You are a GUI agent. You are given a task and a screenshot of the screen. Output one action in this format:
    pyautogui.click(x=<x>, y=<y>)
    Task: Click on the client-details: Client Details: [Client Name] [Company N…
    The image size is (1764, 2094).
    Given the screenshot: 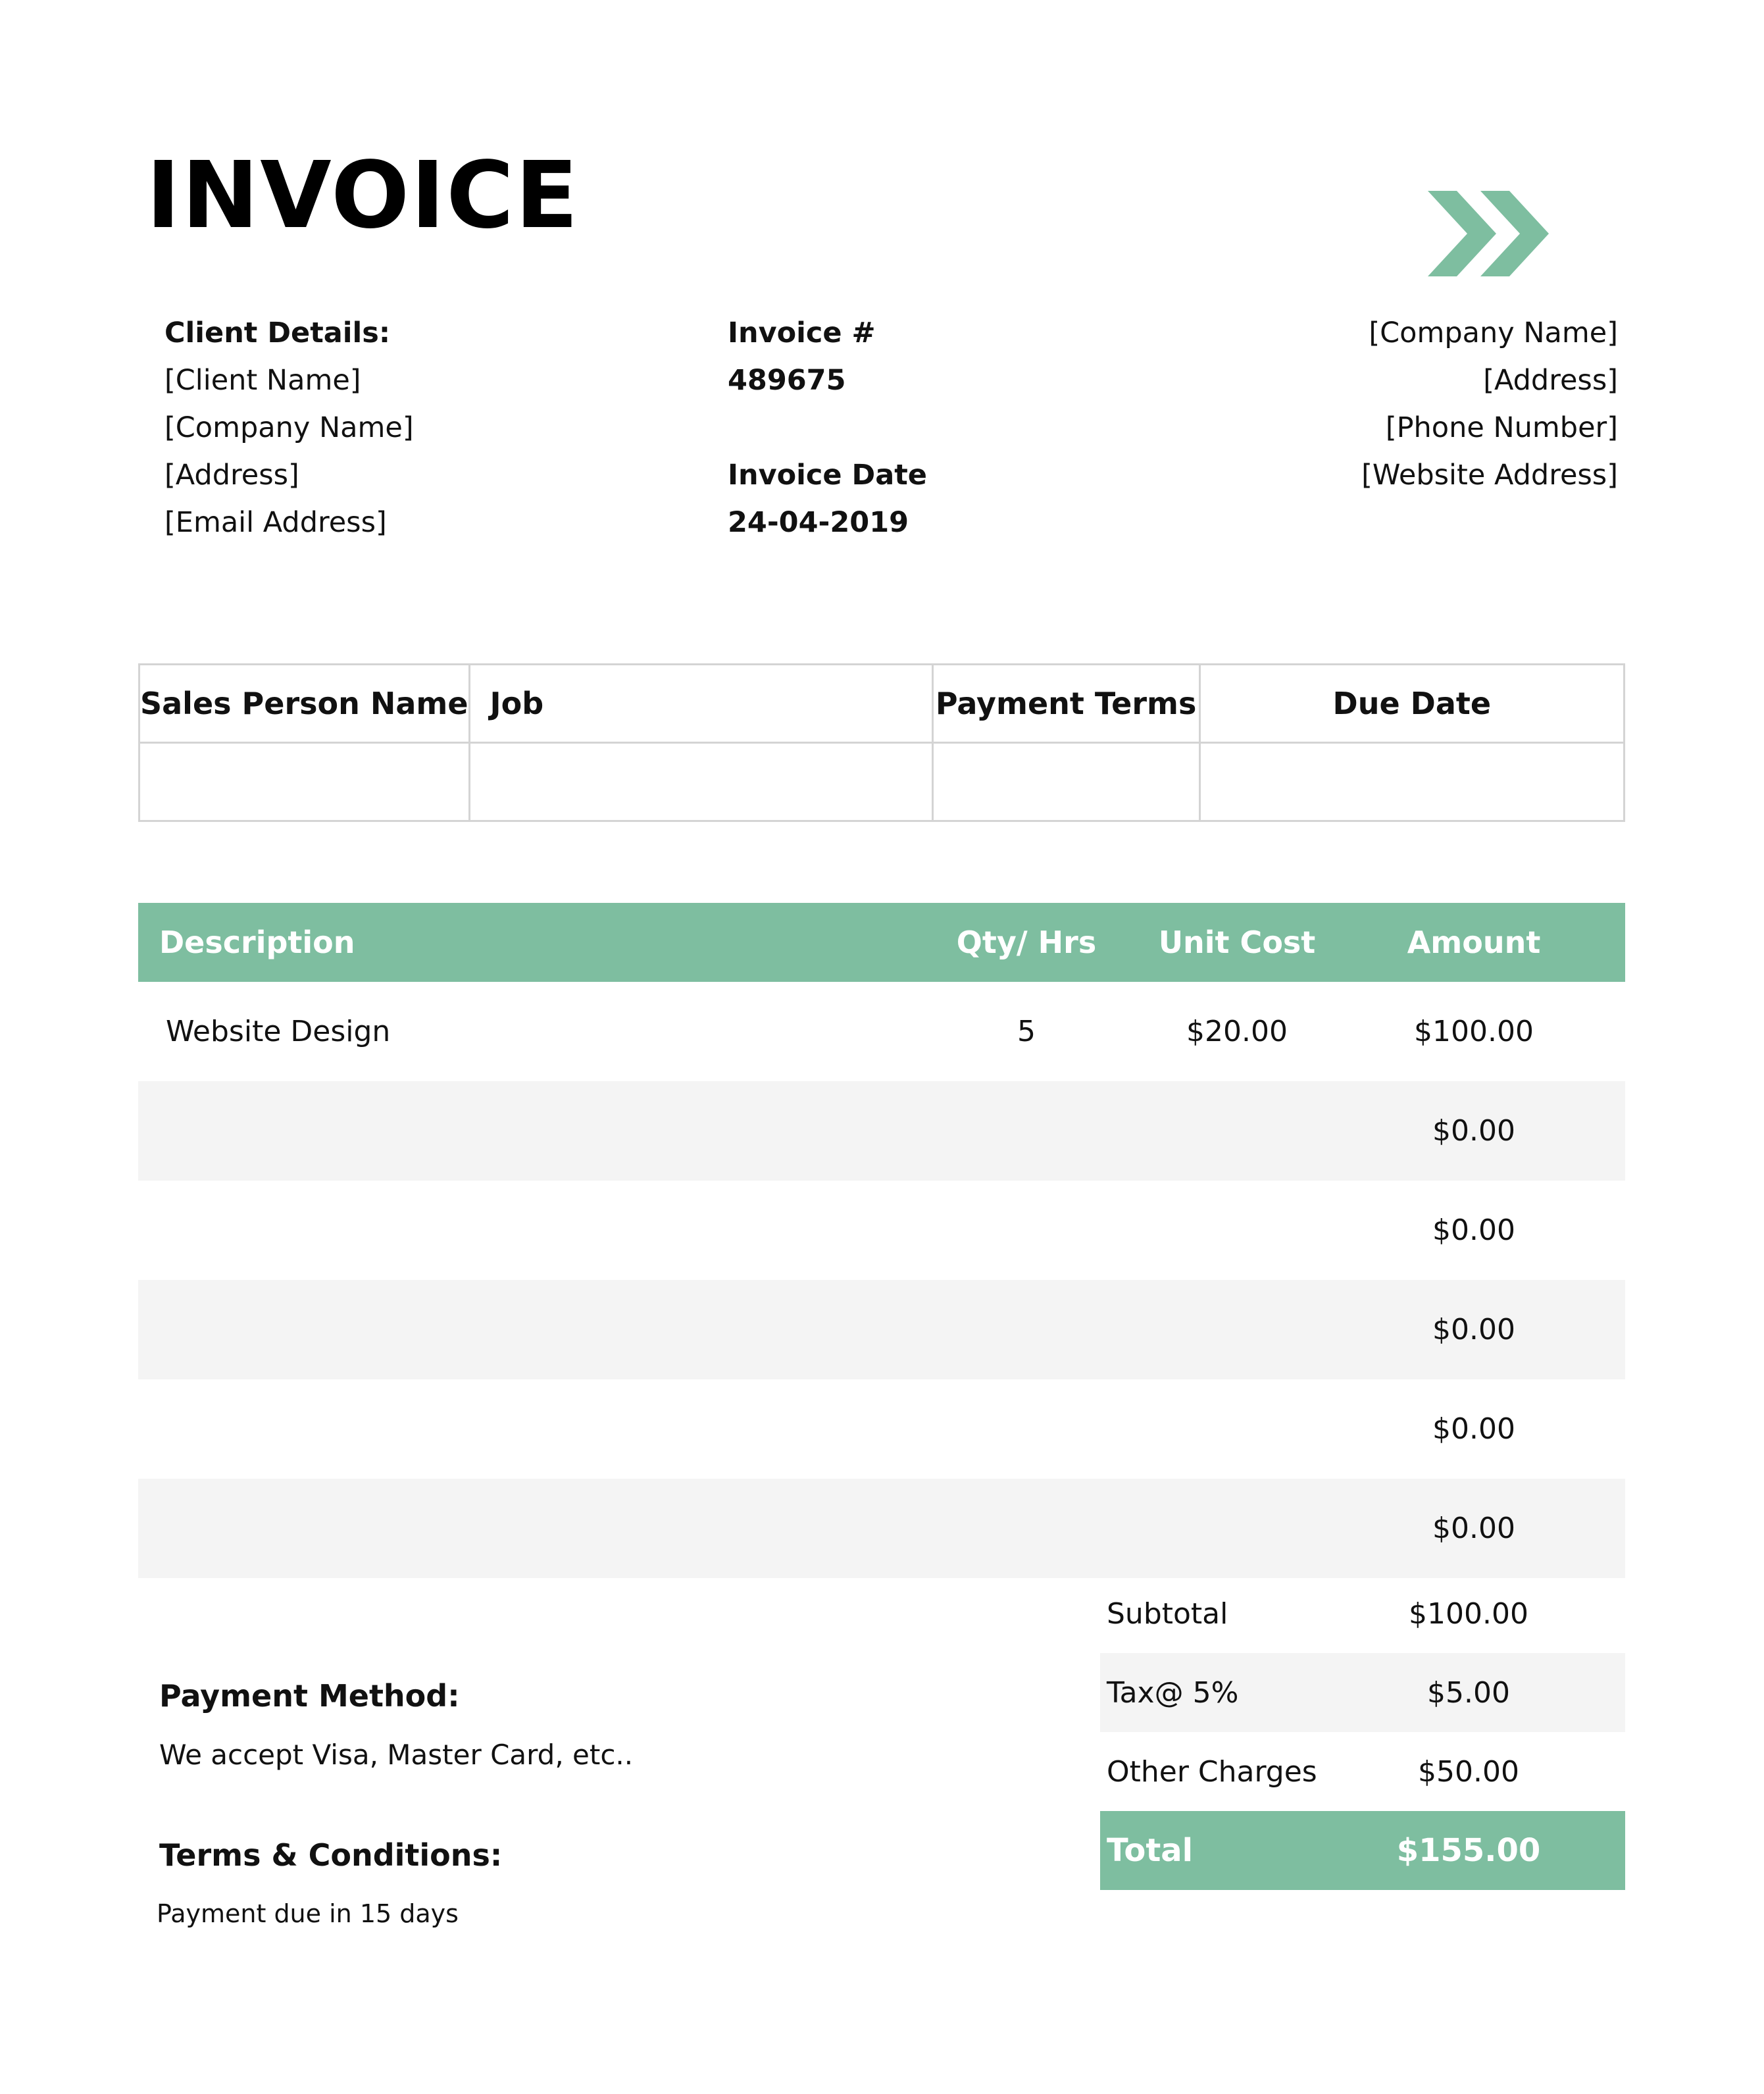 What is the action you would take?
    pyautogui.click(x=289, y=427)
    